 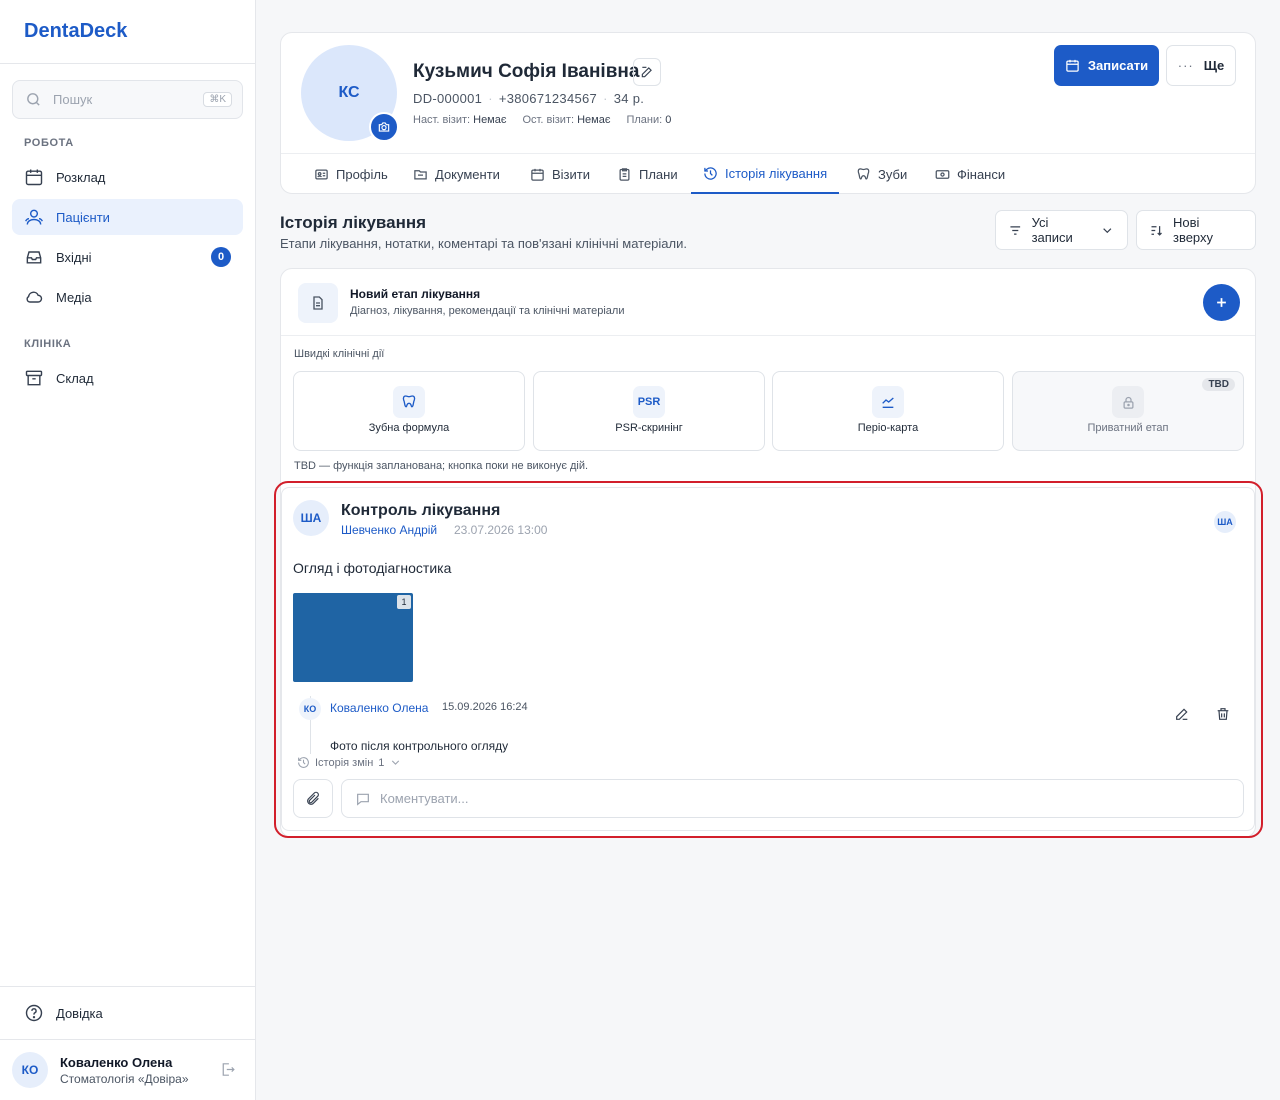 I want to click on edit-icon, so click(x=646, y=72).